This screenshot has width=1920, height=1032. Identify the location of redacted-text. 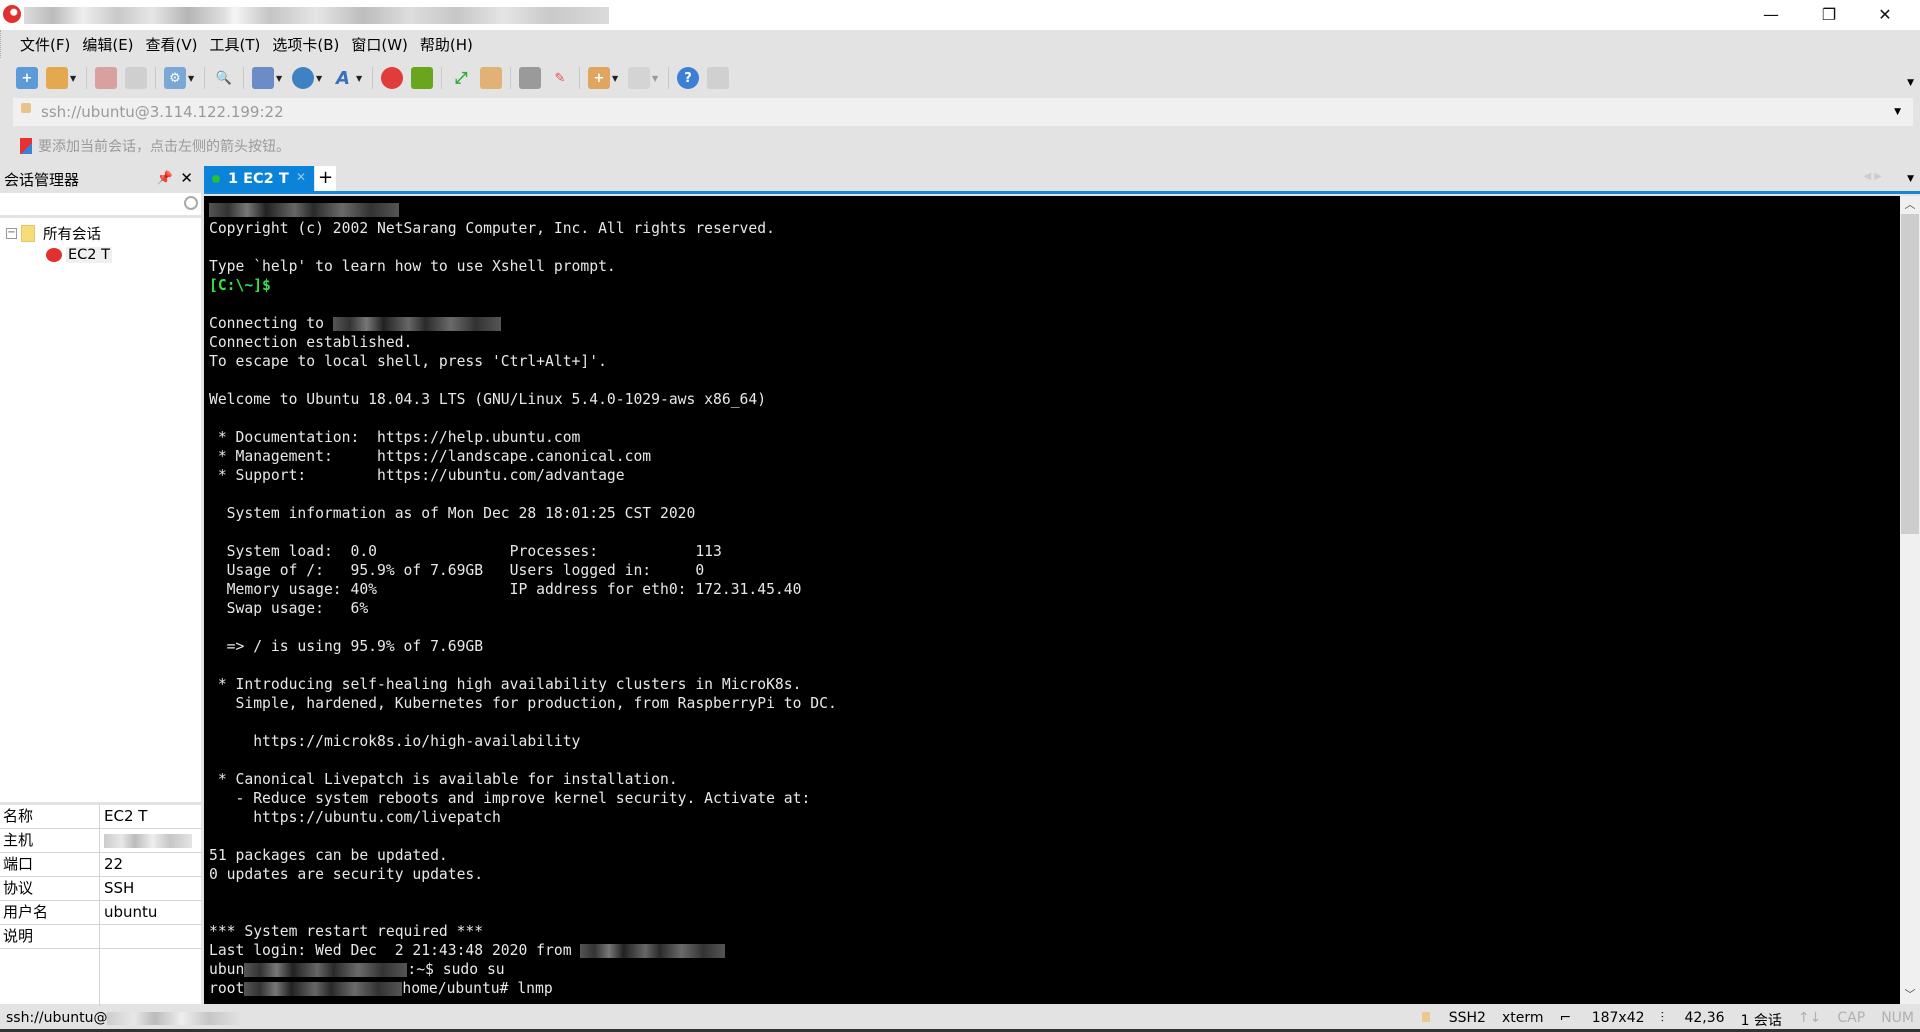
(323, 989).